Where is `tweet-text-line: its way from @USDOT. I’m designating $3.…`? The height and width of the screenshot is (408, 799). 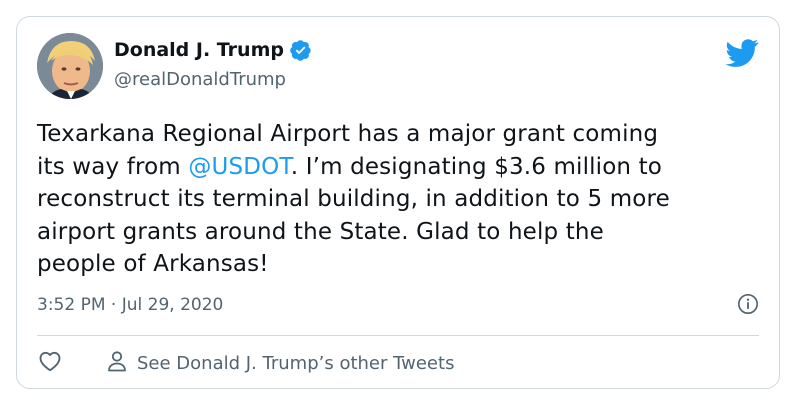 tweet-text-line: its way from @USDOT. I’m designating $3.… is located at coordinates (402, 167).